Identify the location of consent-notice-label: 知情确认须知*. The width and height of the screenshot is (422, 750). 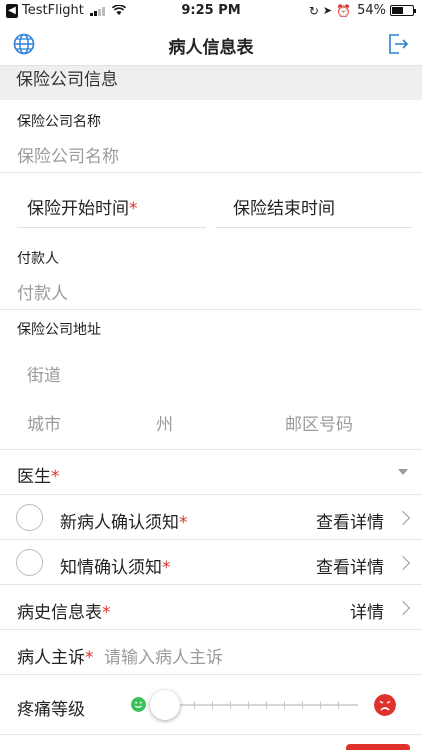
(115, 565).